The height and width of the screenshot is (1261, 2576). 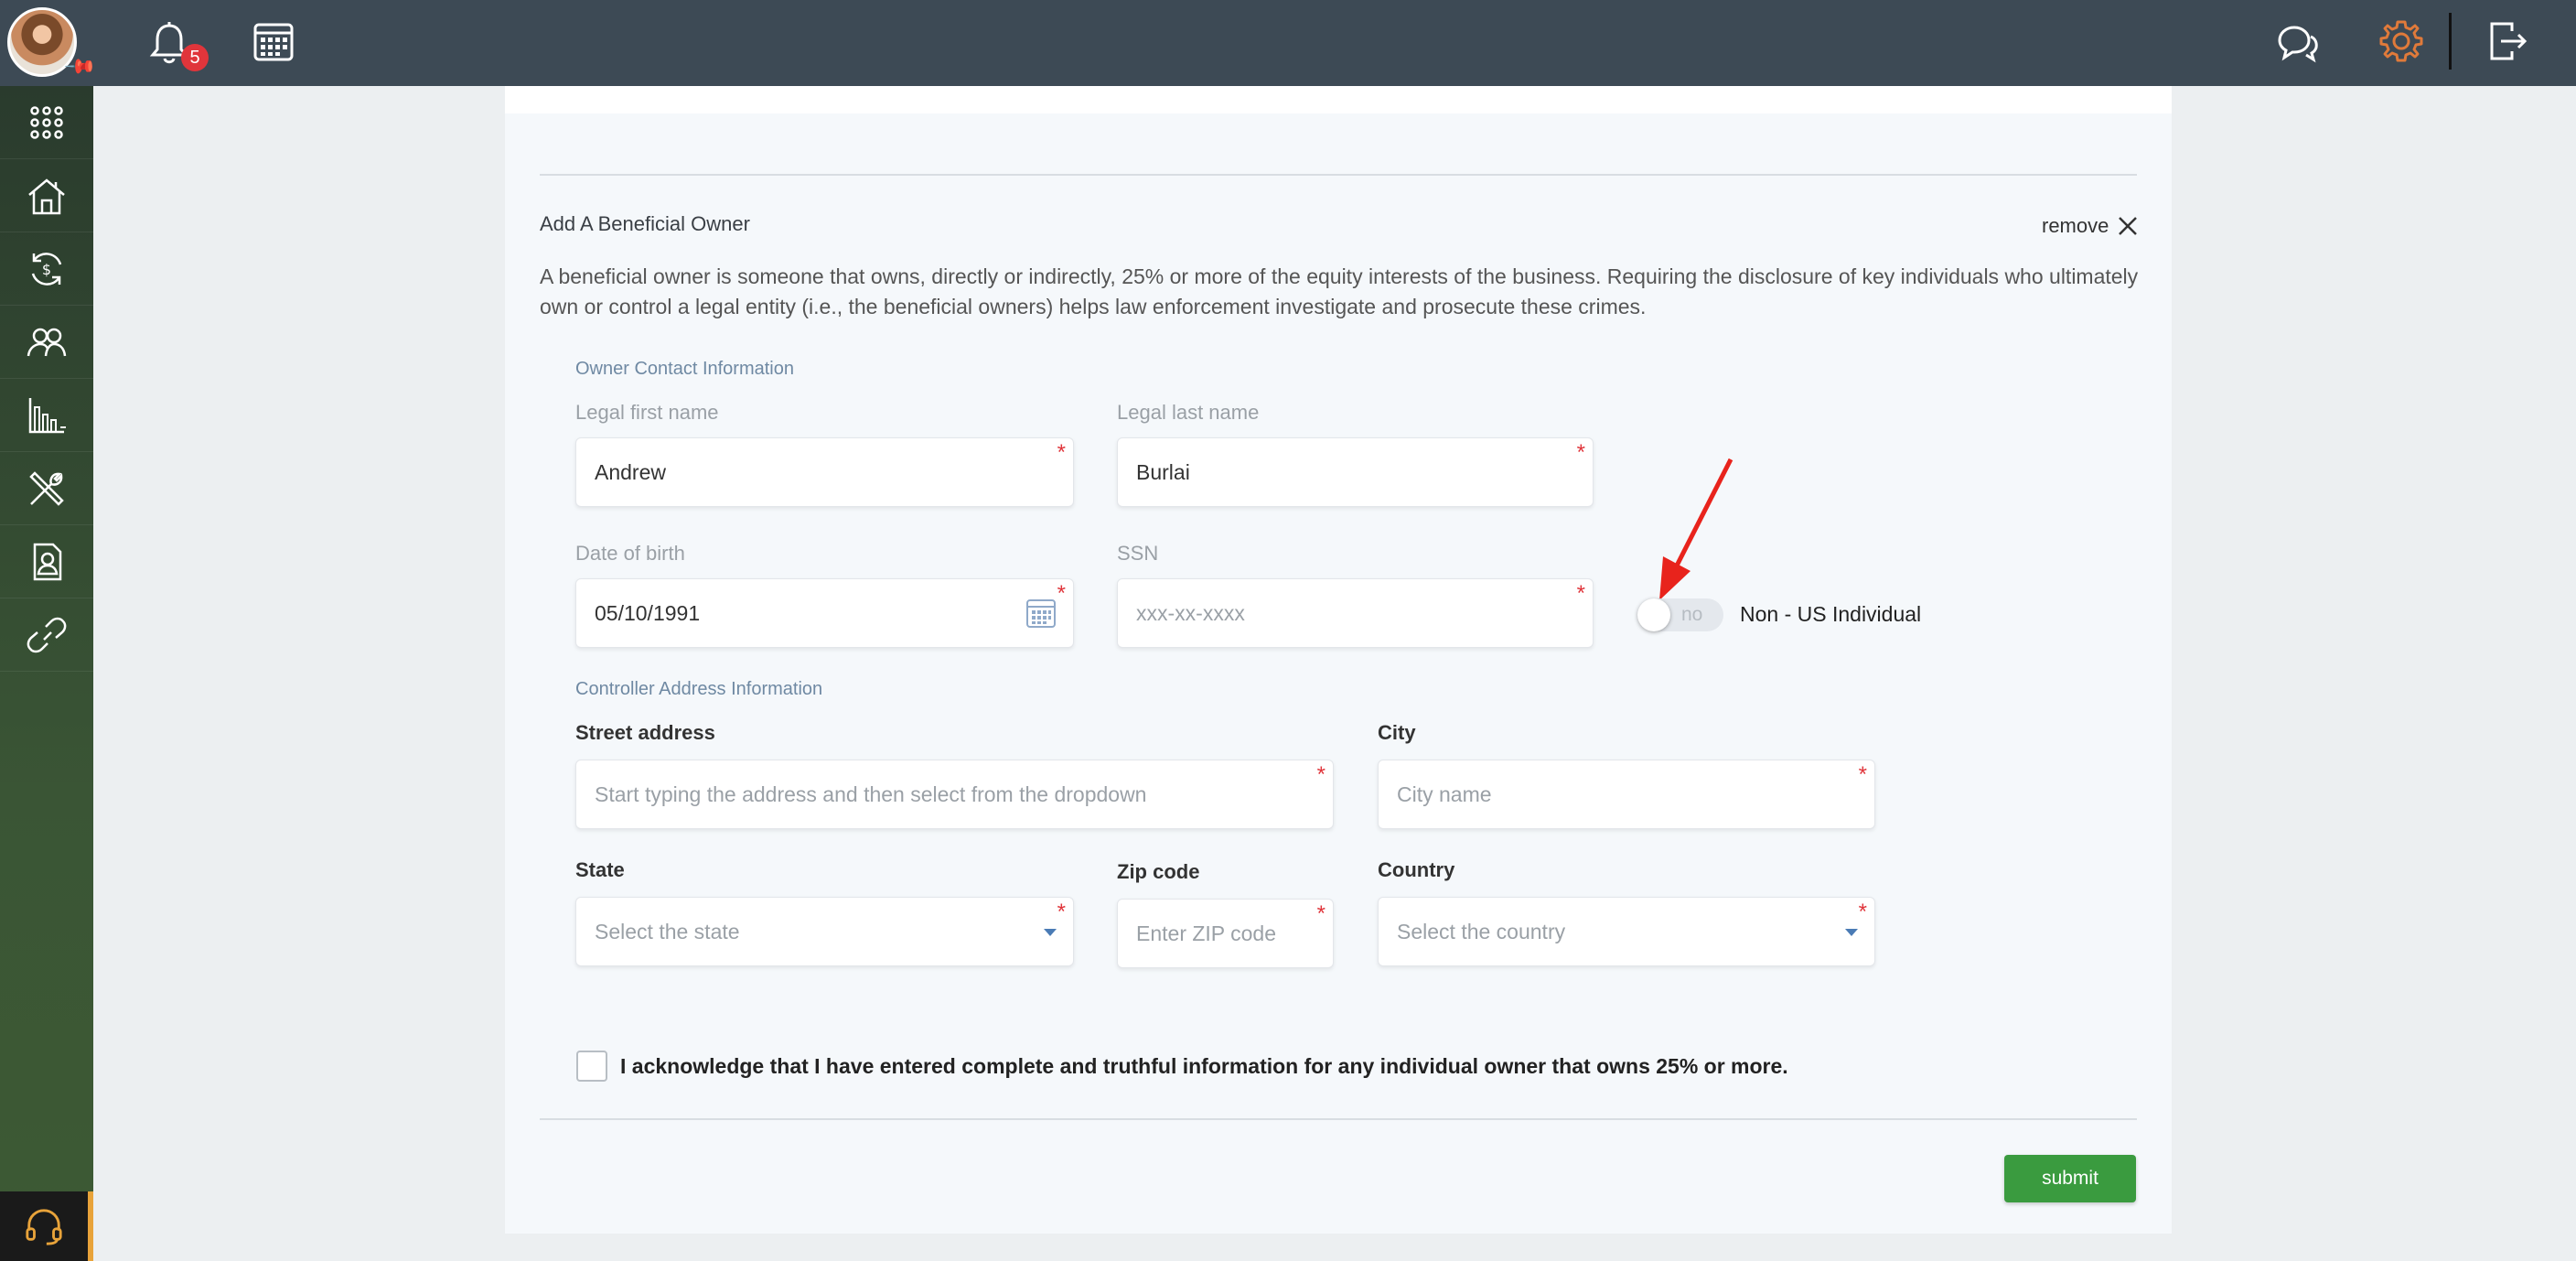 What do you see at coordinates (2507, 41) in the screenshot?
I see `logout-icon` at bounding box center [2507, 41].